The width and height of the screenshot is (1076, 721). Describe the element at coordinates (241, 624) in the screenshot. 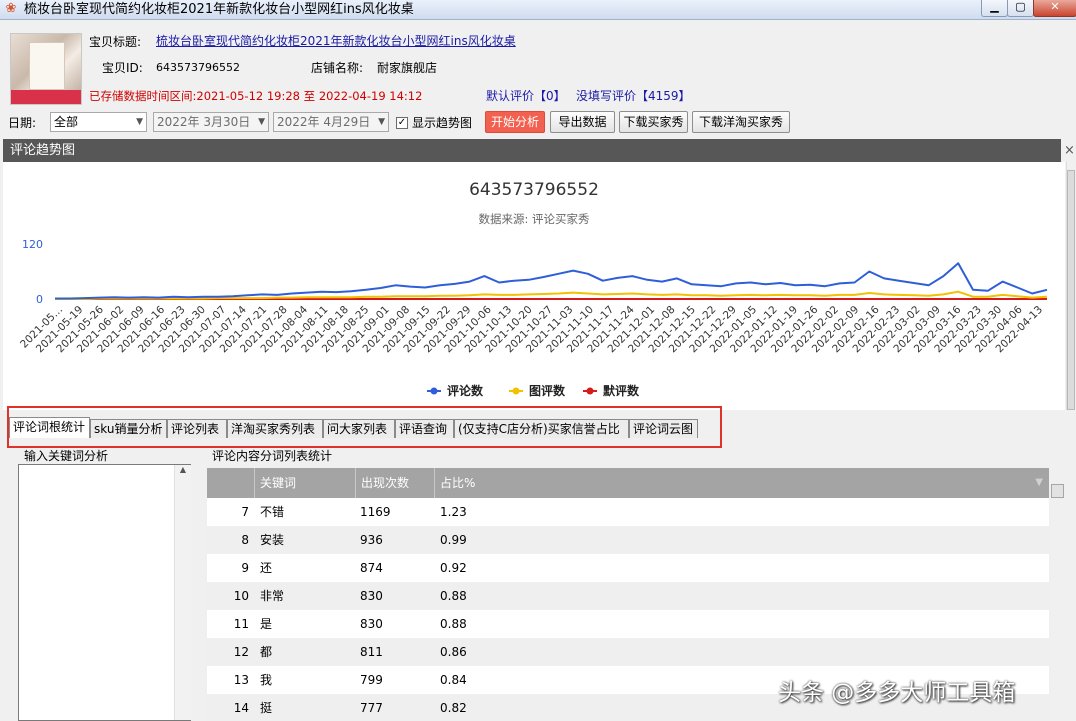

I see `row-index: 11` at that location.